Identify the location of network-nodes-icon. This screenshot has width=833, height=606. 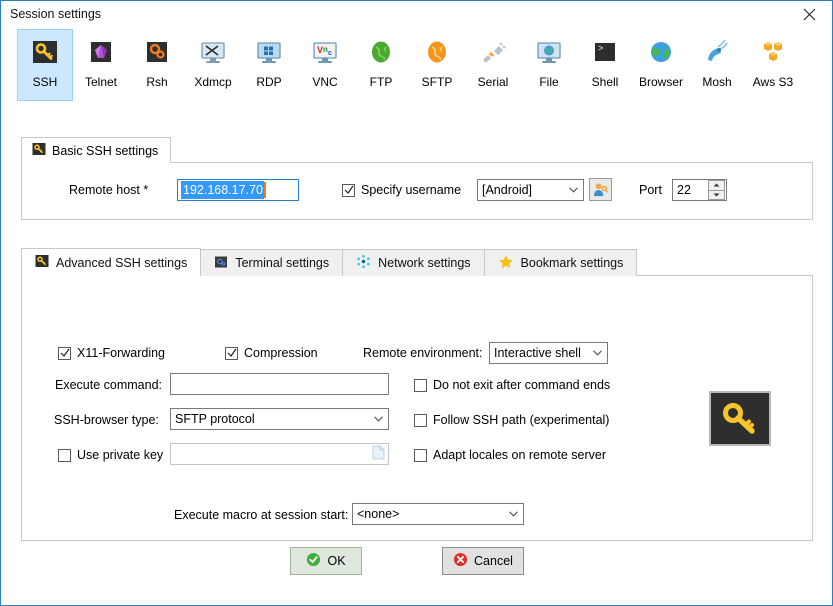
(363, 263).